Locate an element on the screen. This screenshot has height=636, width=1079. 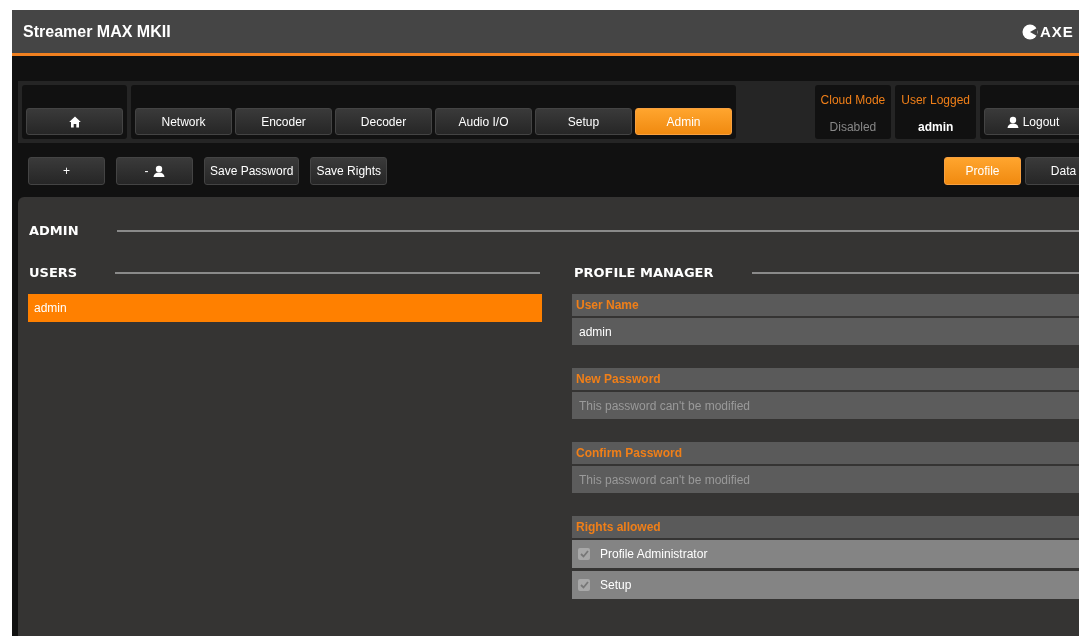
logo-text: AXE is located at coordinates (1057, 31).